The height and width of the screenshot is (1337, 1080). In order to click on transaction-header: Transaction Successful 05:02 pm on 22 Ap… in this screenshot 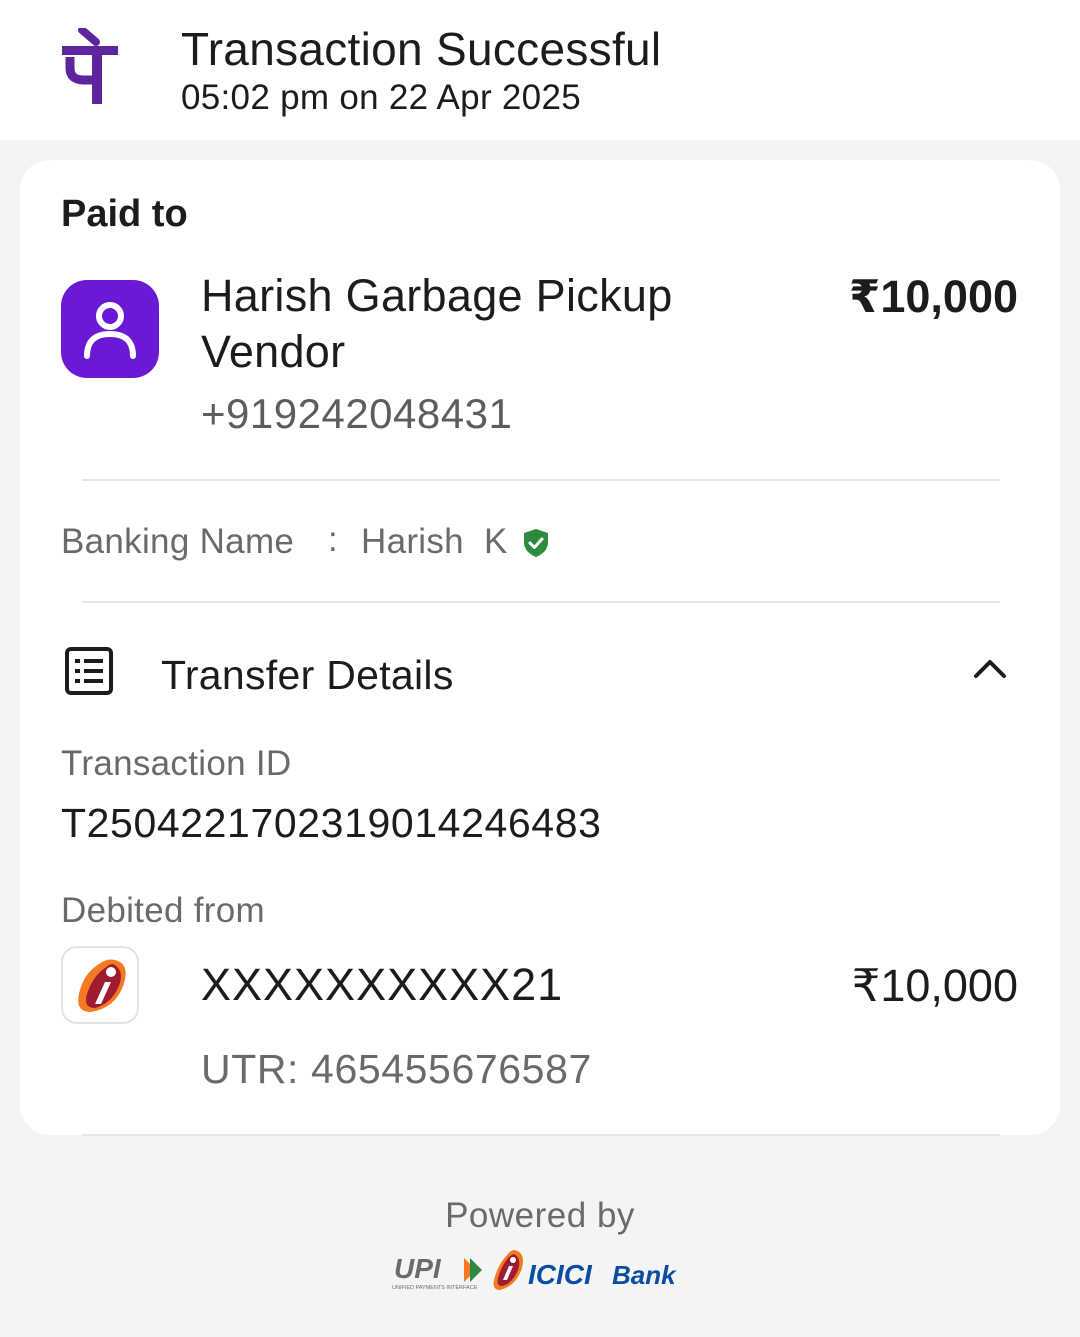, I will do `click(540, 70)`.